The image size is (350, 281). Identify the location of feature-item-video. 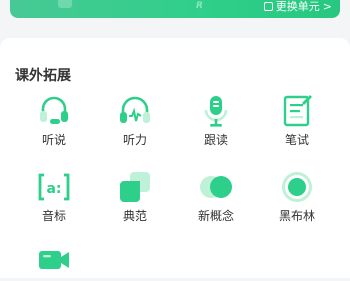
(54, 261).